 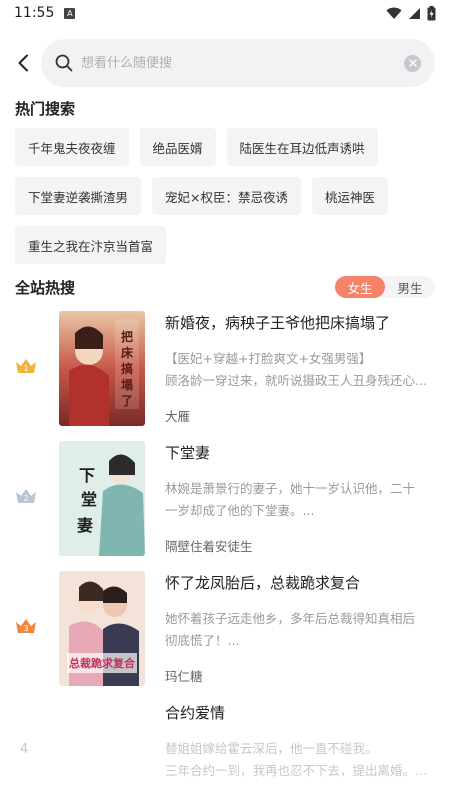 I want to click on book-desc-line: 【医妃+穿越+打脸爽文+女强男强】, so click(x=268, y=358).